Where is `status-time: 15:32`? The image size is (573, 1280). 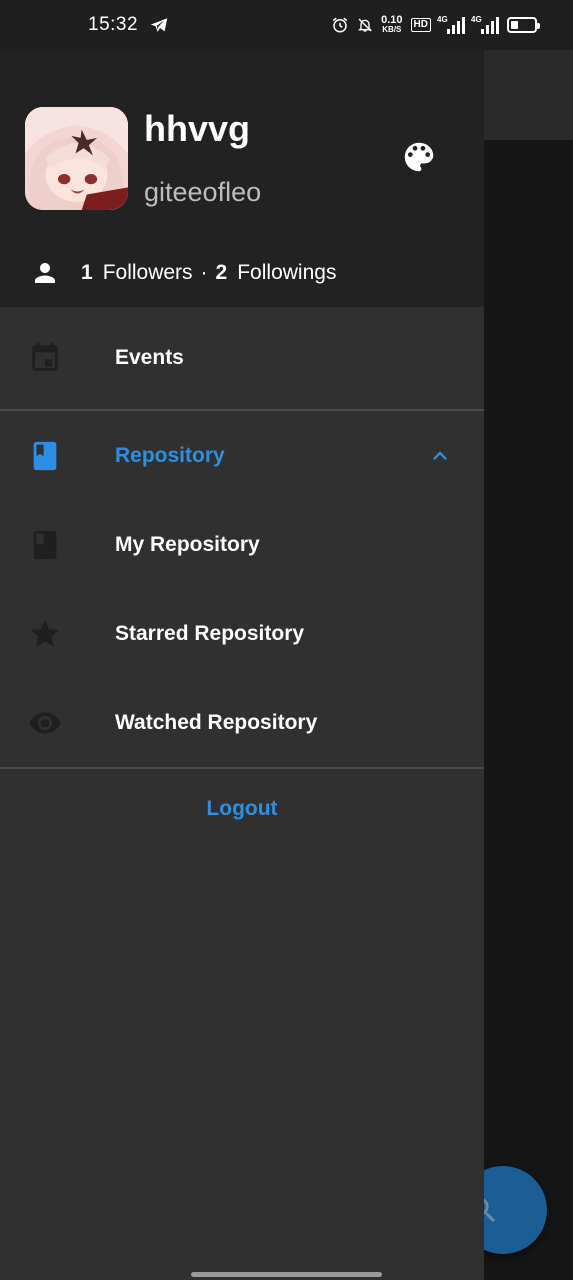
status-time: 15:32 is located at coordinates (113, 24).